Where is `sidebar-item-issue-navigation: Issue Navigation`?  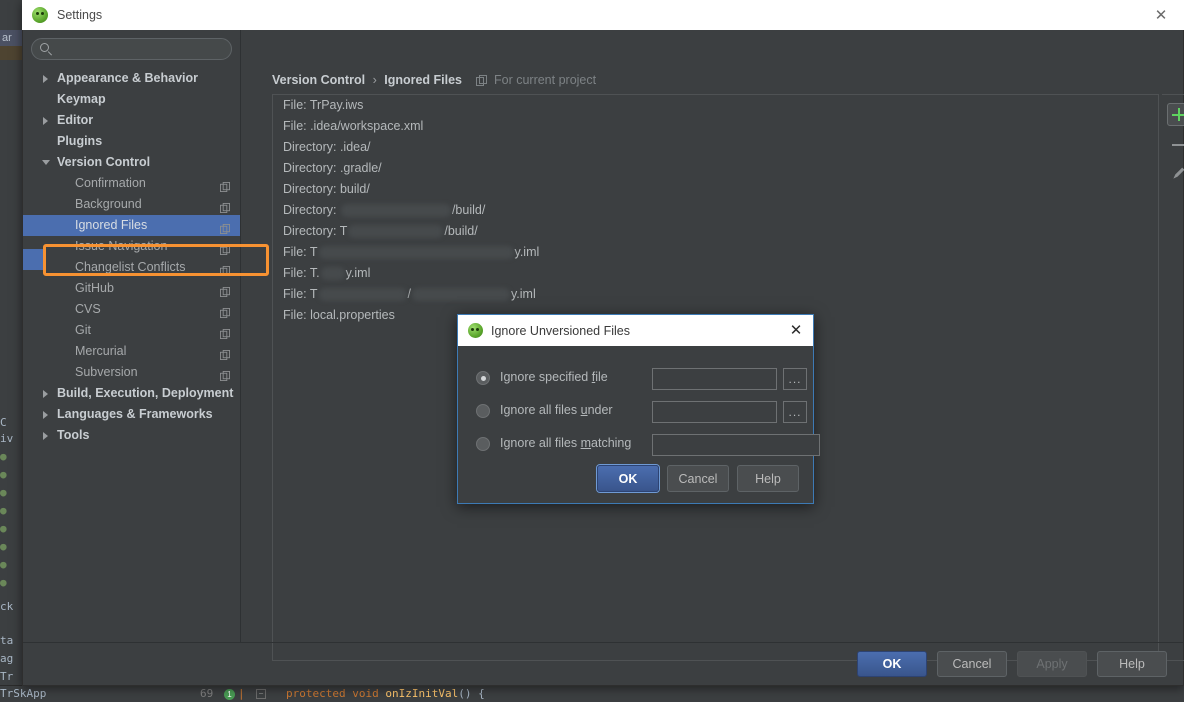 sidebar-item-issue-navigation: Issue Navigation is located at coordinates (131, 246).